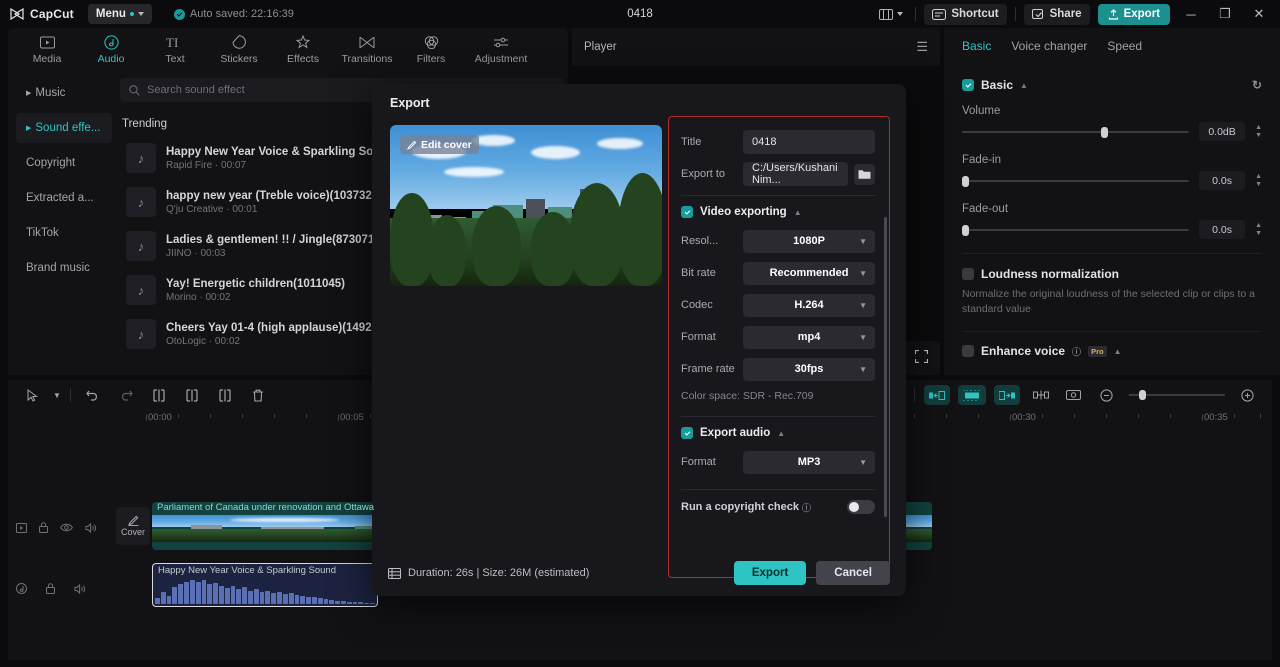 Image resolution: width=1280 pixels, height=667 pixels. I want to click on loudness-checkbox, so click(968, 274).